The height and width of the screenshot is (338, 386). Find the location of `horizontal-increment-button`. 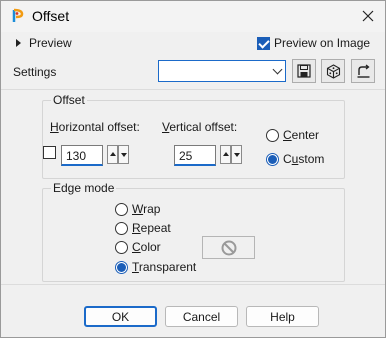

horizontal-increment-button is located at coordinates (112, 154).